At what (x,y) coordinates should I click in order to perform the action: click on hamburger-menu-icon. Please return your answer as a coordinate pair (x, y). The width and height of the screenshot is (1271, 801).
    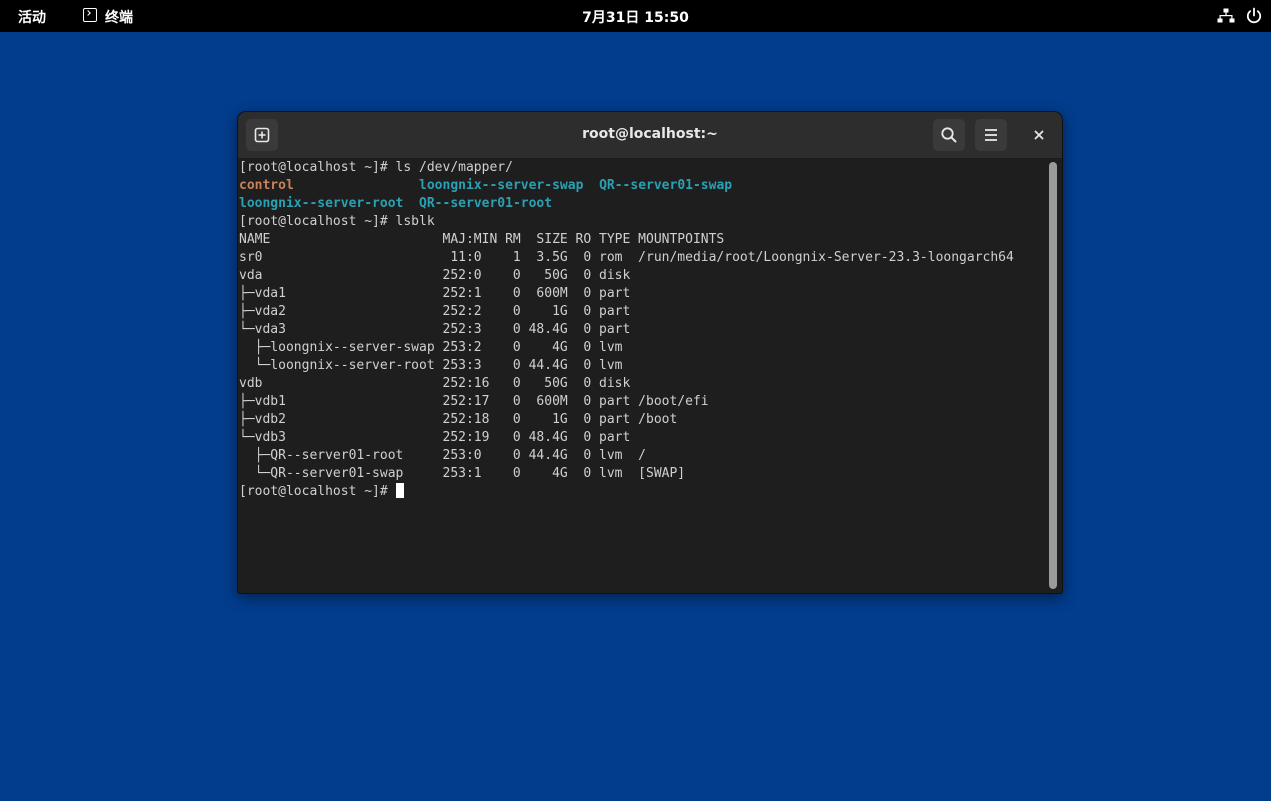
    Looking at the image, I should click on (991, 135).